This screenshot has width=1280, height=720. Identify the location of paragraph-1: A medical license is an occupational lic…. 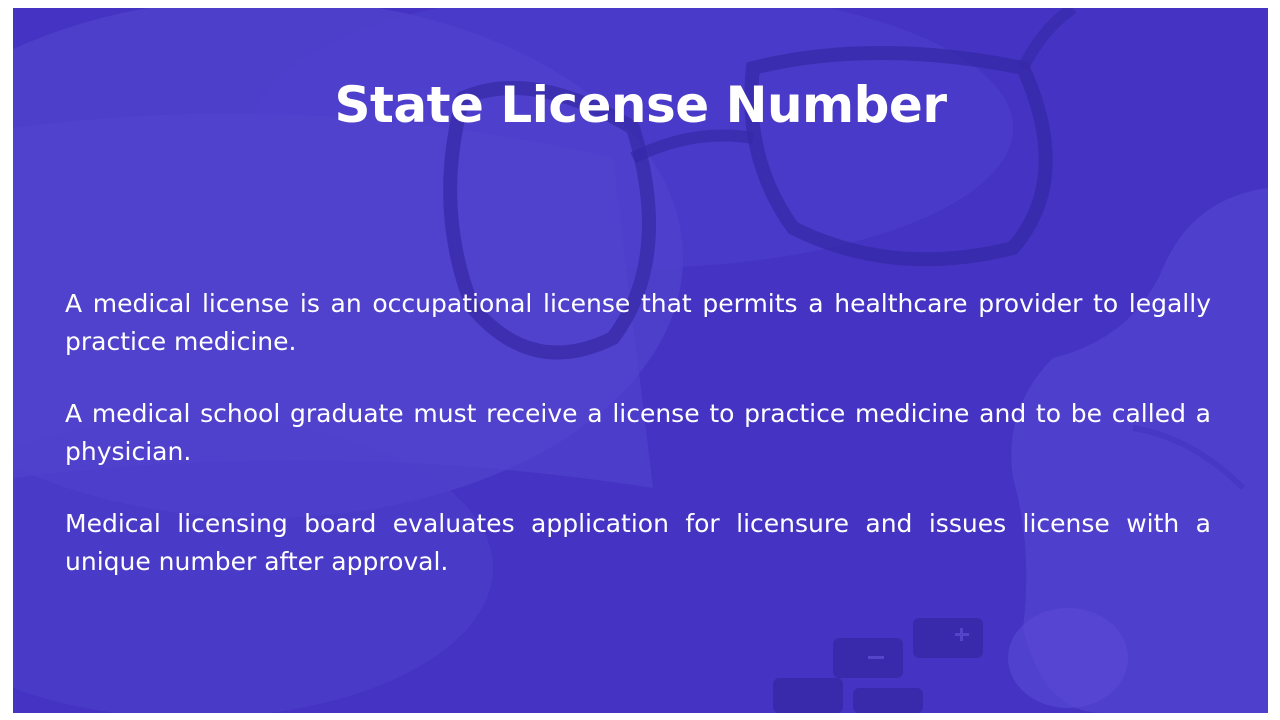
(638, 322).